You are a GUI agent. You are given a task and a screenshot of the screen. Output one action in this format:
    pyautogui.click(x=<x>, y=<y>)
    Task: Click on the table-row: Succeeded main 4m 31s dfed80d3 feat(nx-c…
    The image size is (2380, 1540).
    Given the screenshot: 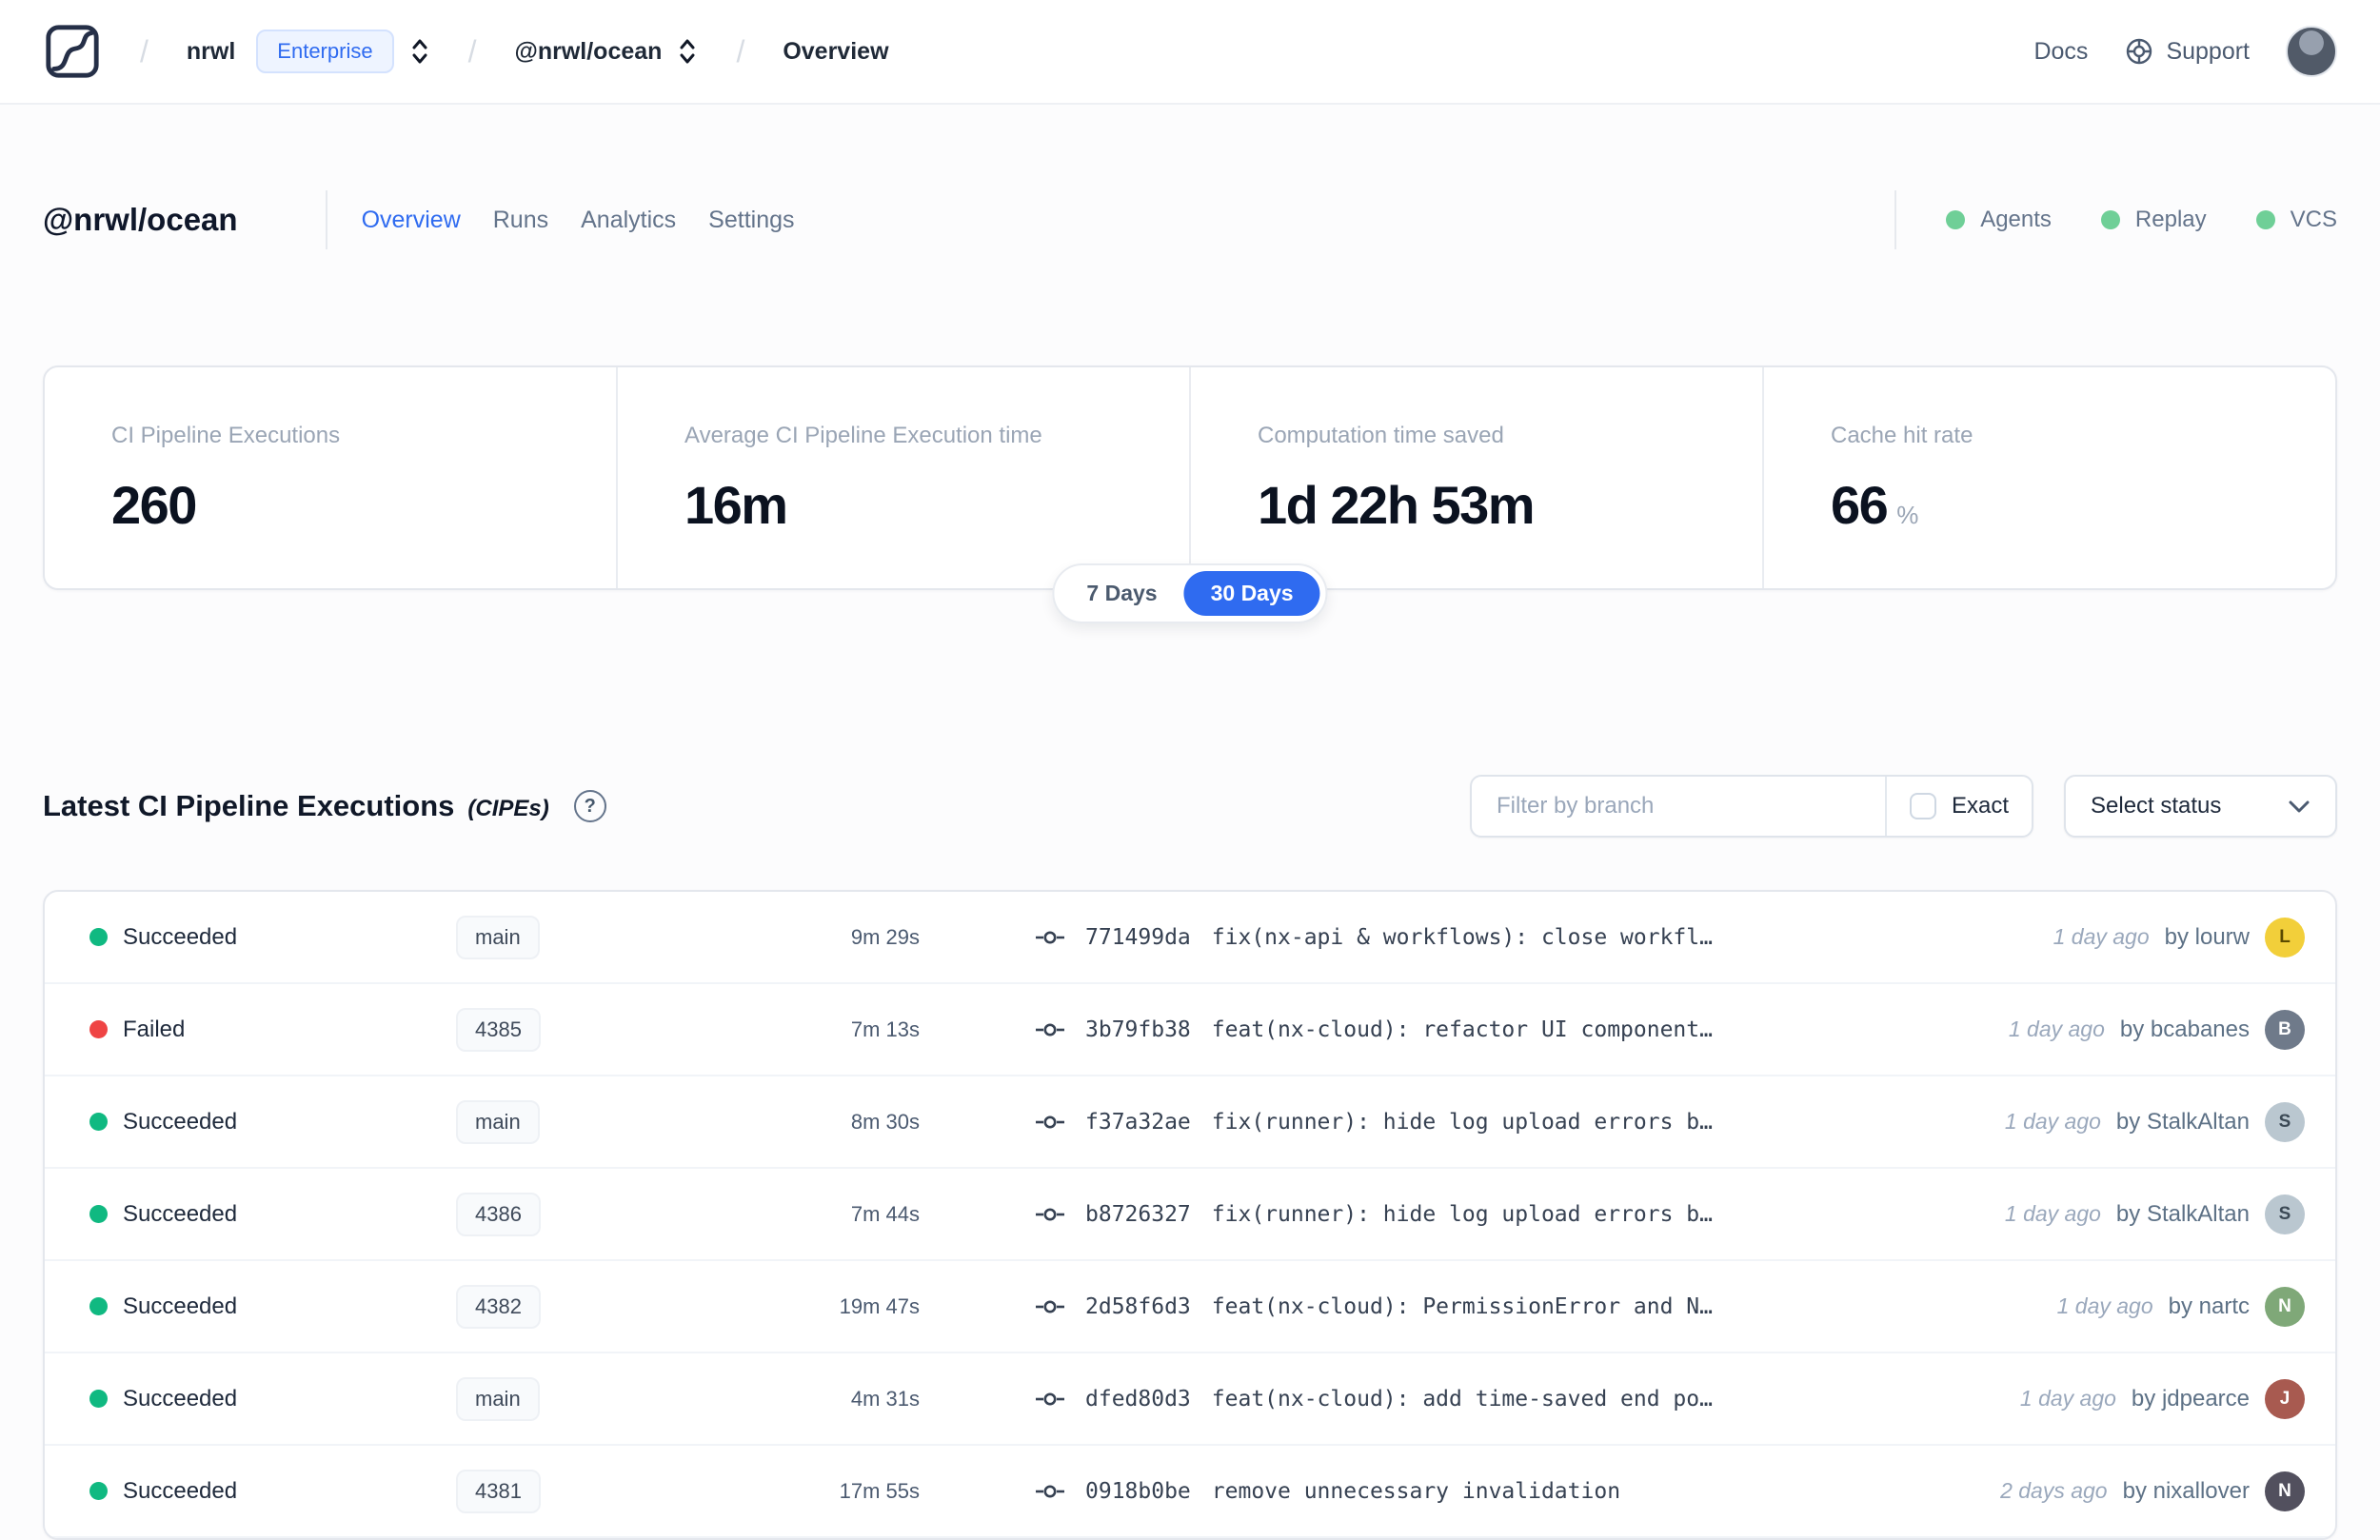 What is the action you would take?
    pyautogui.click(x=1190, y=1399)
    